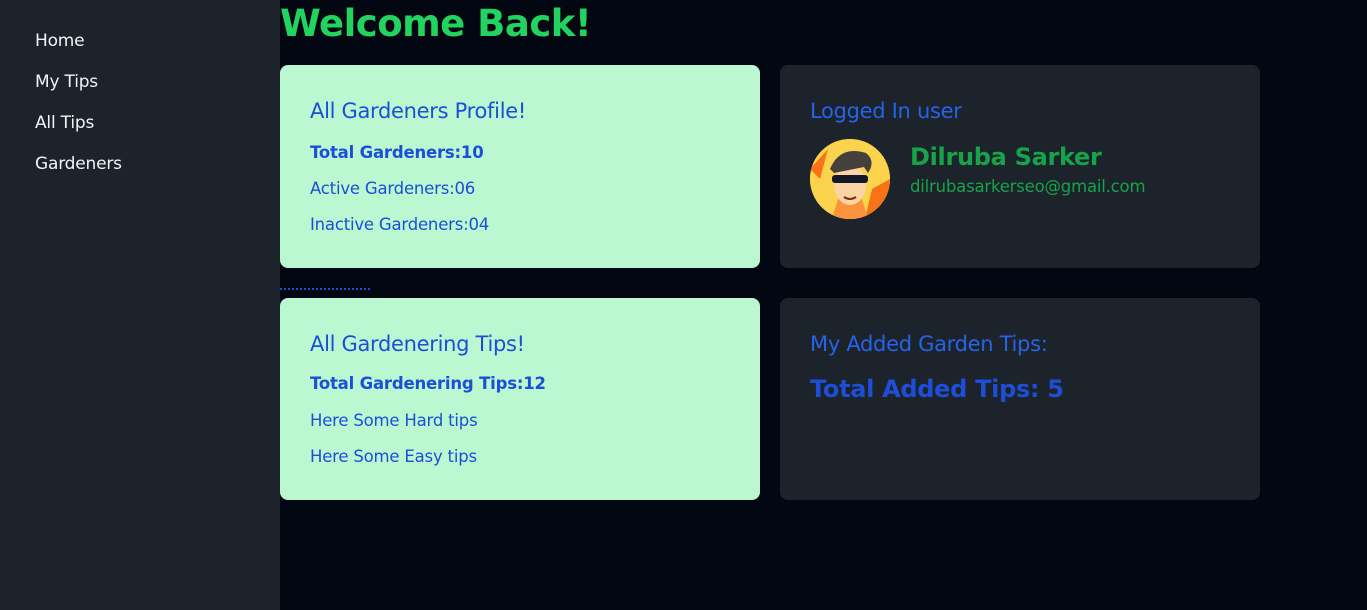 Image resolution: width=1367 pixels, height=610 pixels. Describe the element at coordinates (64, 123) in the screenshot. I see `sidebar-item-all-tips: All Tips` at that location.